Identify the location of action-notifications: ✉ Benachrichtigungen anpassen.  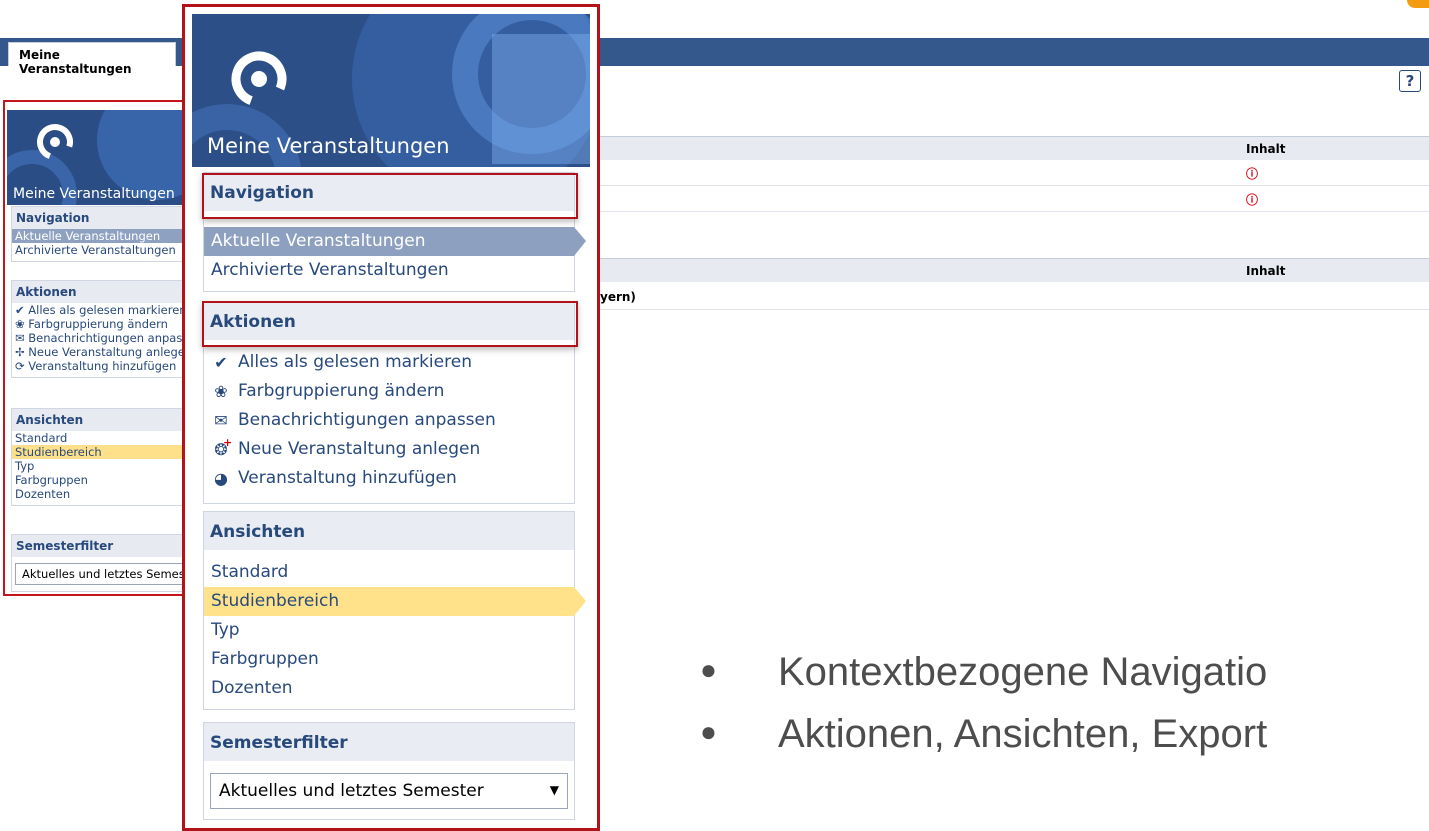
(389, 420).